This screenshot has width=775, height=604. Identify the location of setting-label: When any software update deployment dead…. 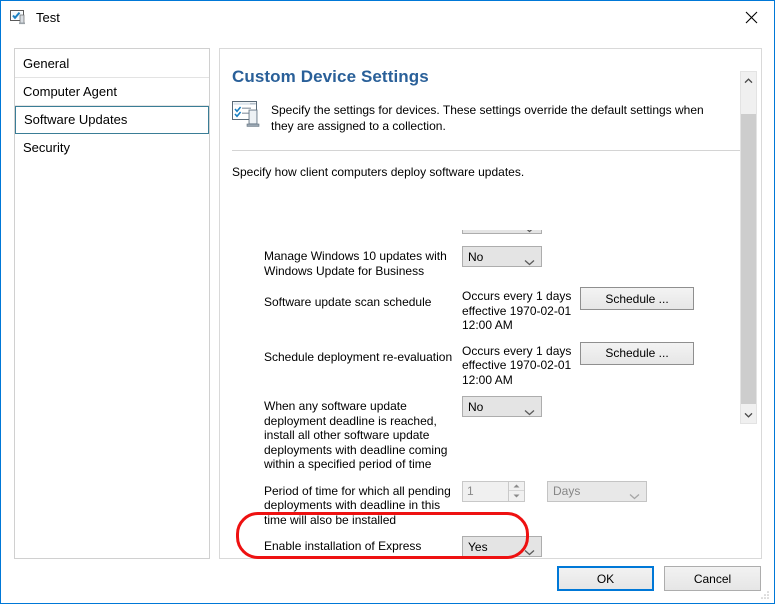
(356, 435).